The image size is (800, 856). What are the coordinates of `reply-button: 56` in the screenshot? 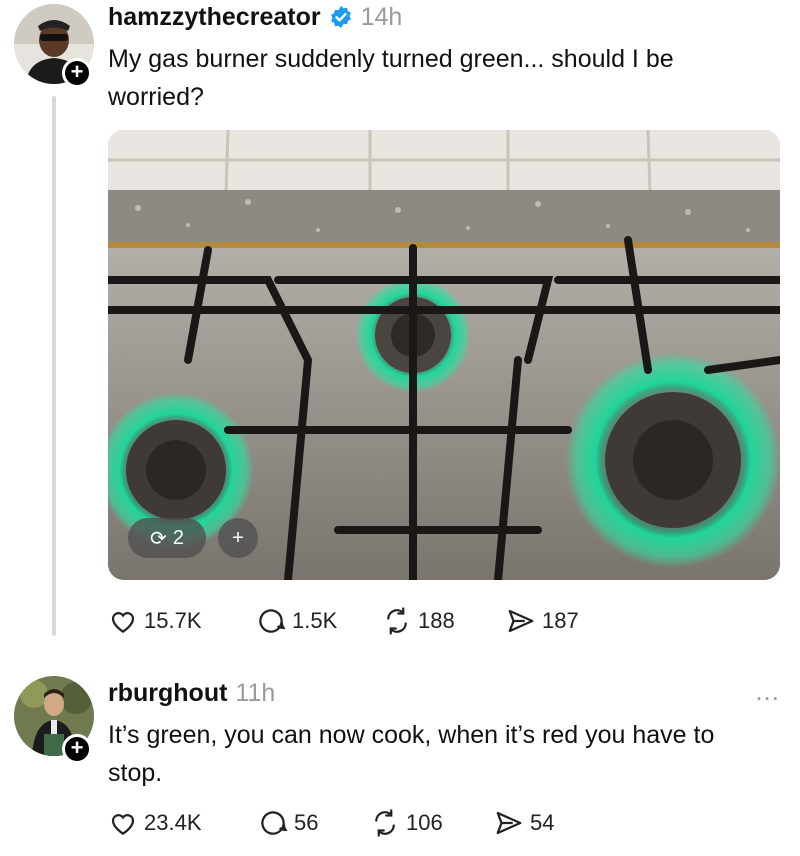 It's located at (314, 823).